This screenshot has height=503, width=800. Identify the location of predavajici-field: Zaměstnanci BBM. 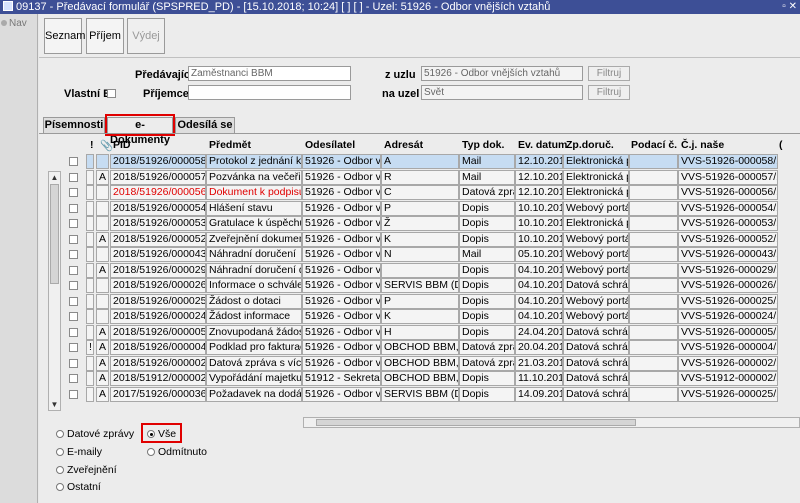
(269, 73).